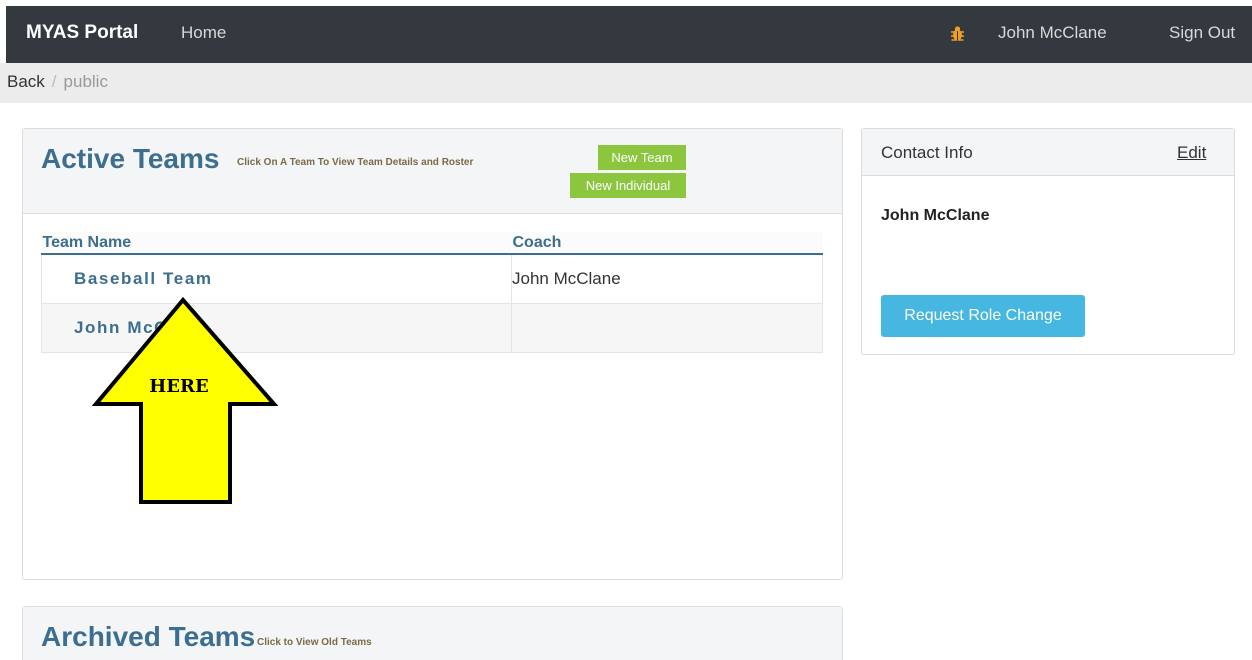 This screenshot has height=660, width=1252. What do you see at coordinates (667, 243) in the screenshot?
I see `column-header-coach: Coach` at bounding box center [667, 243].